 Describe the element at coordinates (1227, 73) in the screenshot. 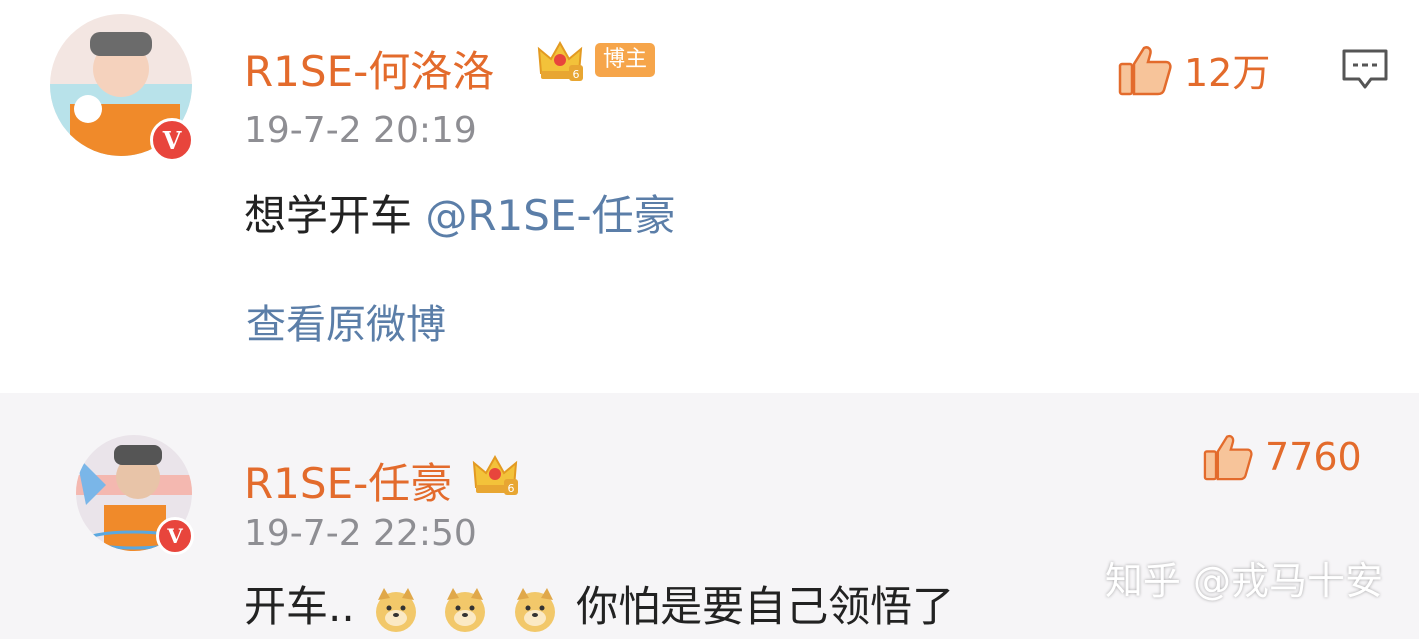

I see `like-count: 12万` at that location.